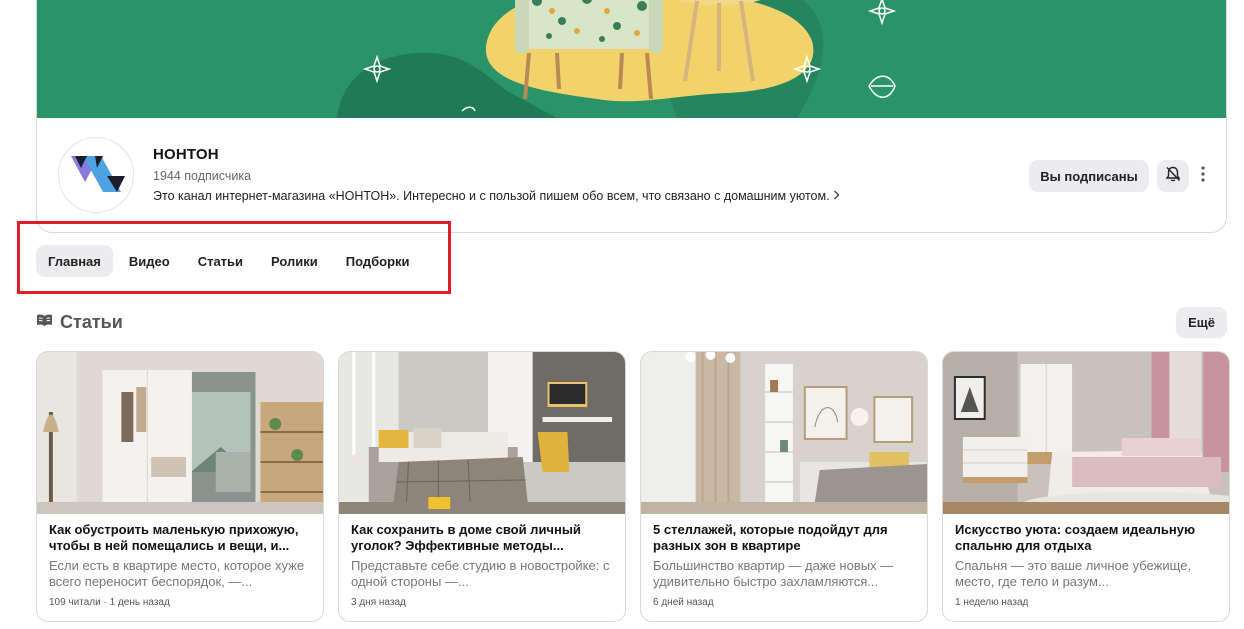 Image resolution: width=1244 pixels, height=629 pixels. I want to click on subscribed-button: Вы подписаны, so click(1089, 176).